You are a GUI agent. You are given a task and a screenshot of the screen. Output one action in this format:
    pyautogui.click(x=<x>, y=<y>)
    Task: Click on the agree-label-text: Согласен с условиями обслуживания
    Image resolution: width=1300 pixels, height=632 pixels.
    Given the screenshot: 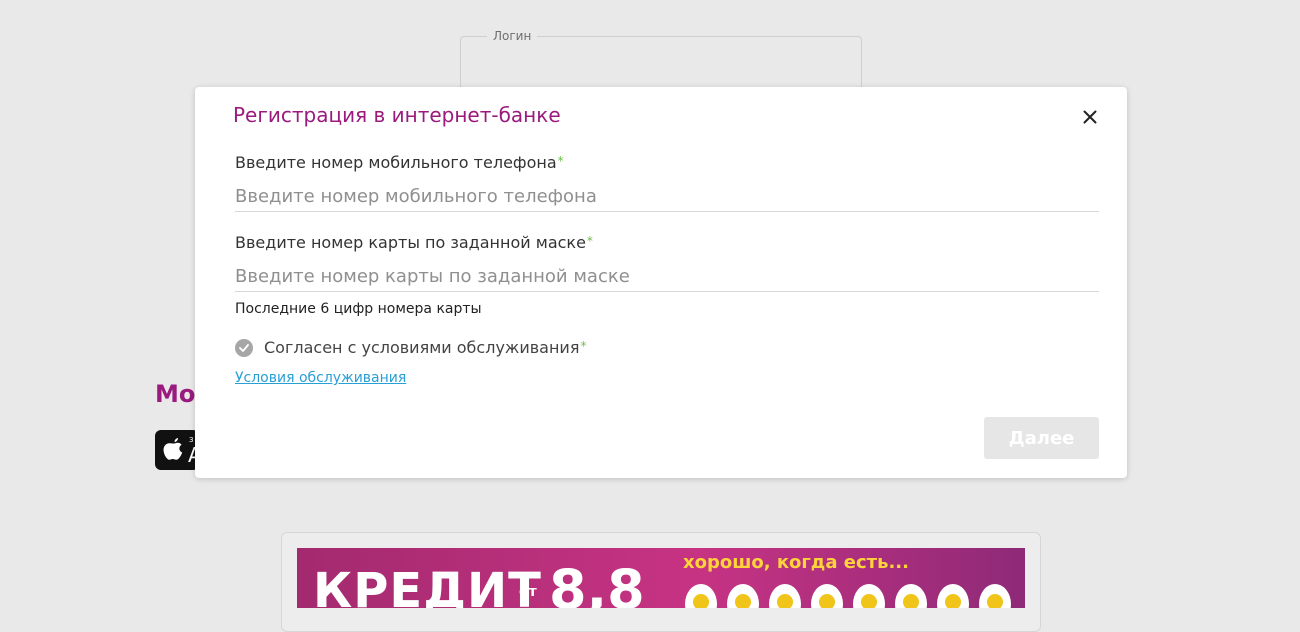 What is the action you would take?
    pyautogui.click(x=422, y=347)
    